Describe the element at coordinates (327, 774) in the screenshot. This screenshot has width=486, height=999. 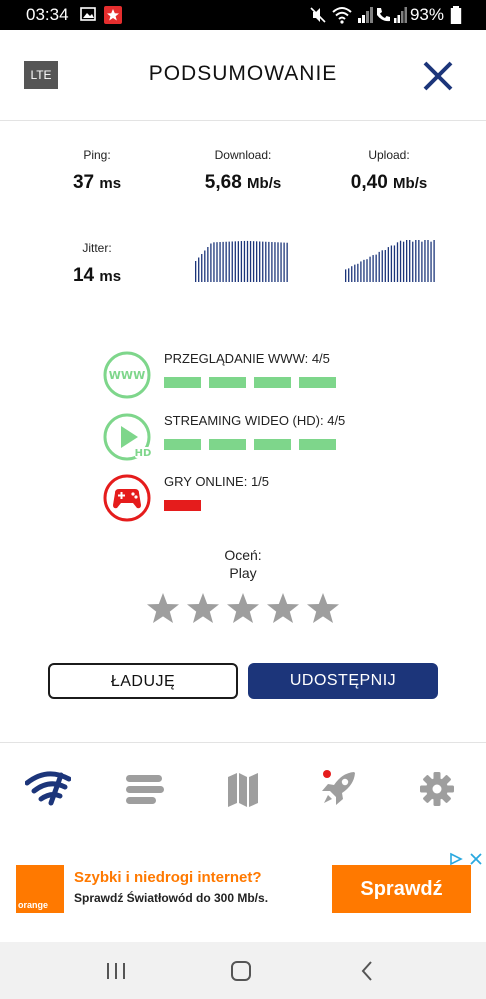
I see `notification-badge` at that location.